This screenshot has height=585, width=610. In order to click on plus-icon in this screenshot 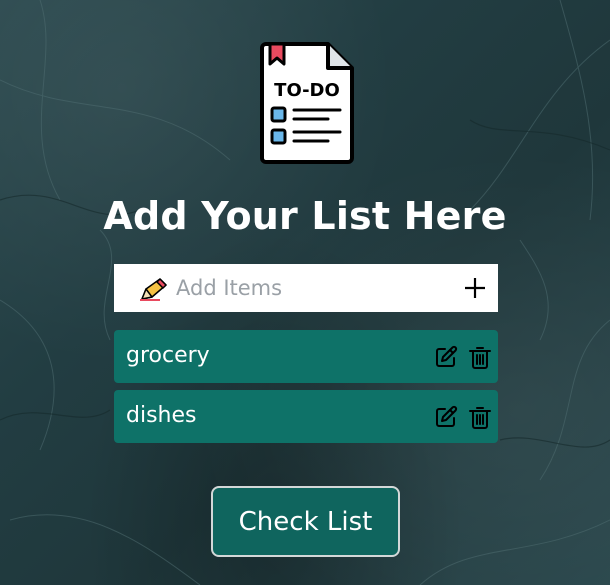, I will do `click(475, 288)`.